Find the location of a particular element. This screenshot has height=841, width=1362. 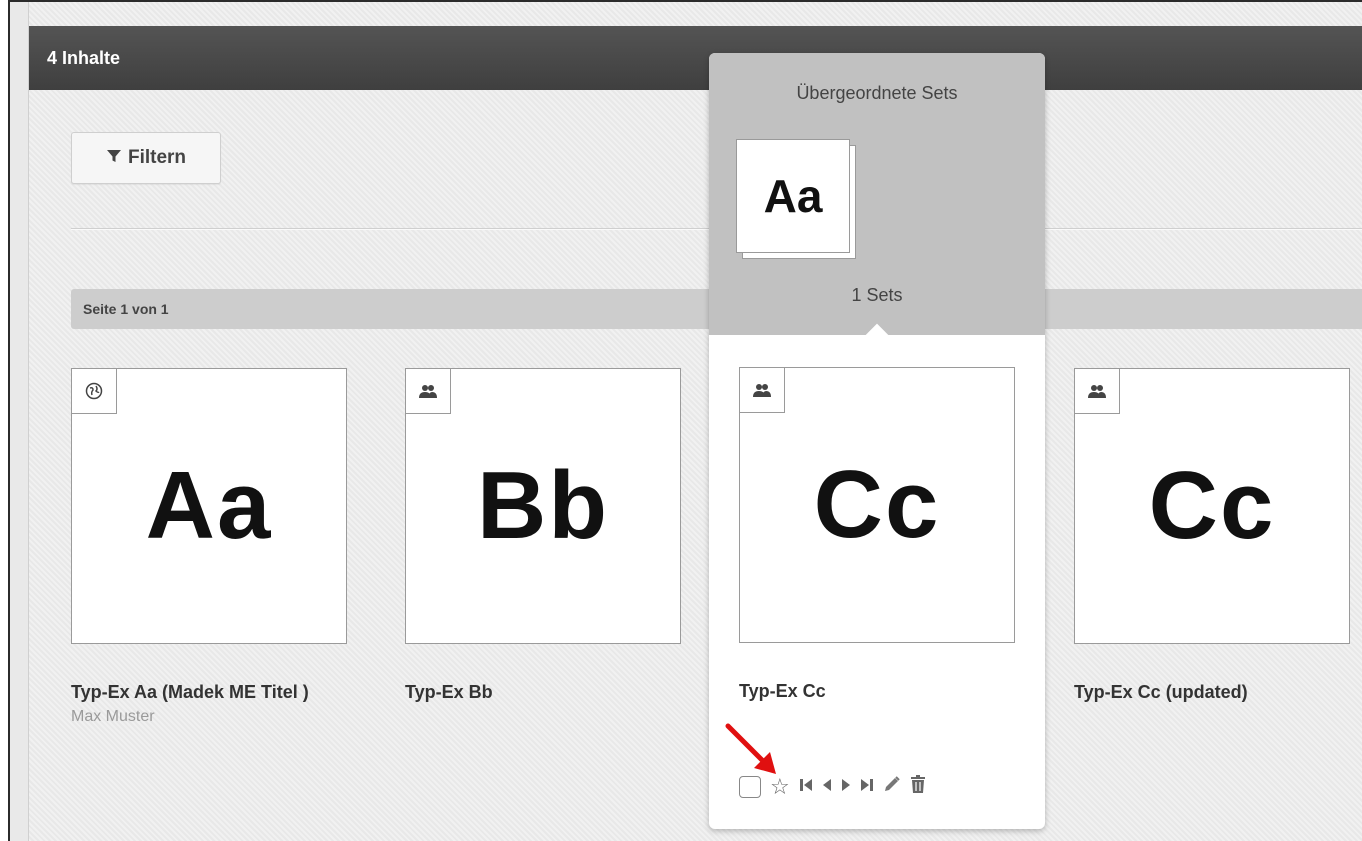

set-thumbnail-text: Aa is located at coordinates (793, 196).